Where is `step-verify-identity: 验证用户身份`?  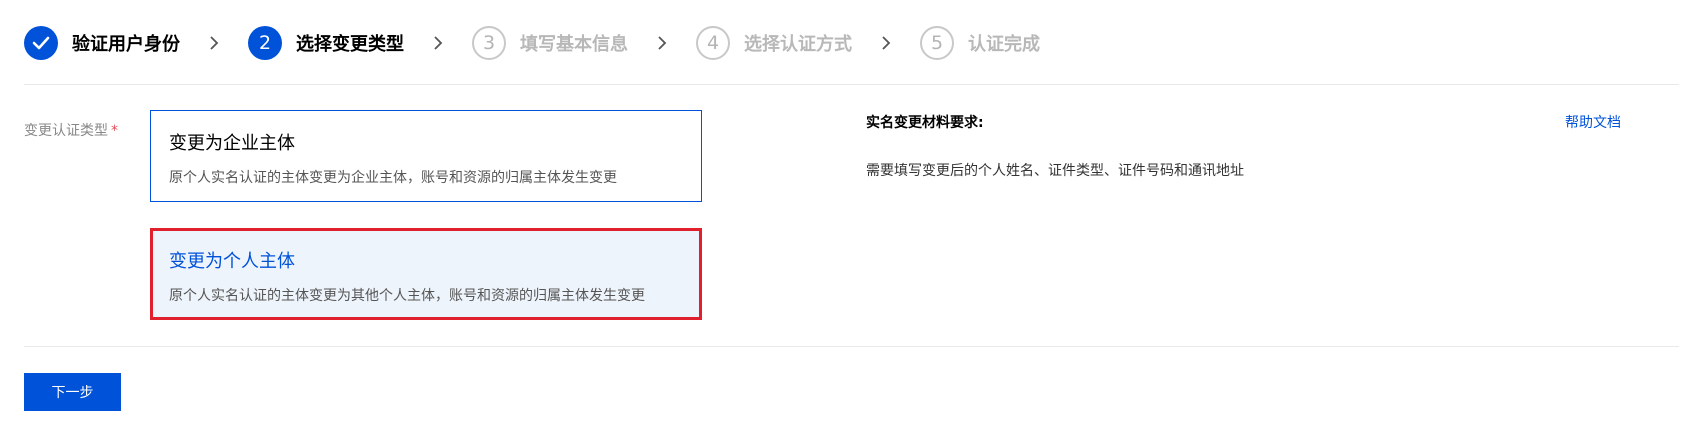
step-verify-identity: 验证用户身份 is located at coordinates (102, 43).